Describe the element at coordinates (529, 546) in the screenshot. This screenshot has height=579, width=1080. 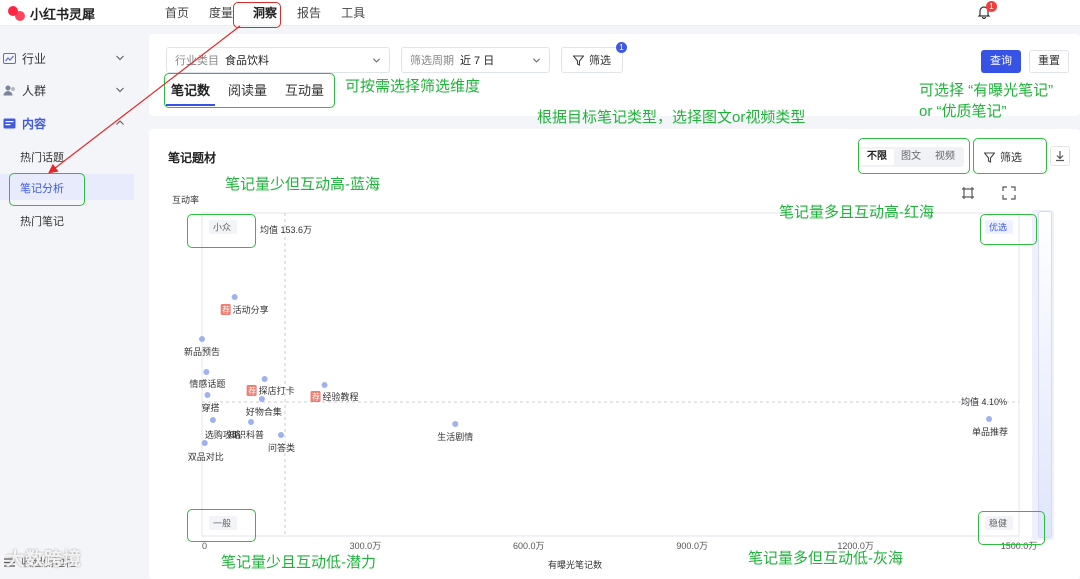
I see `x-tick-label: 600.0万` at that location.